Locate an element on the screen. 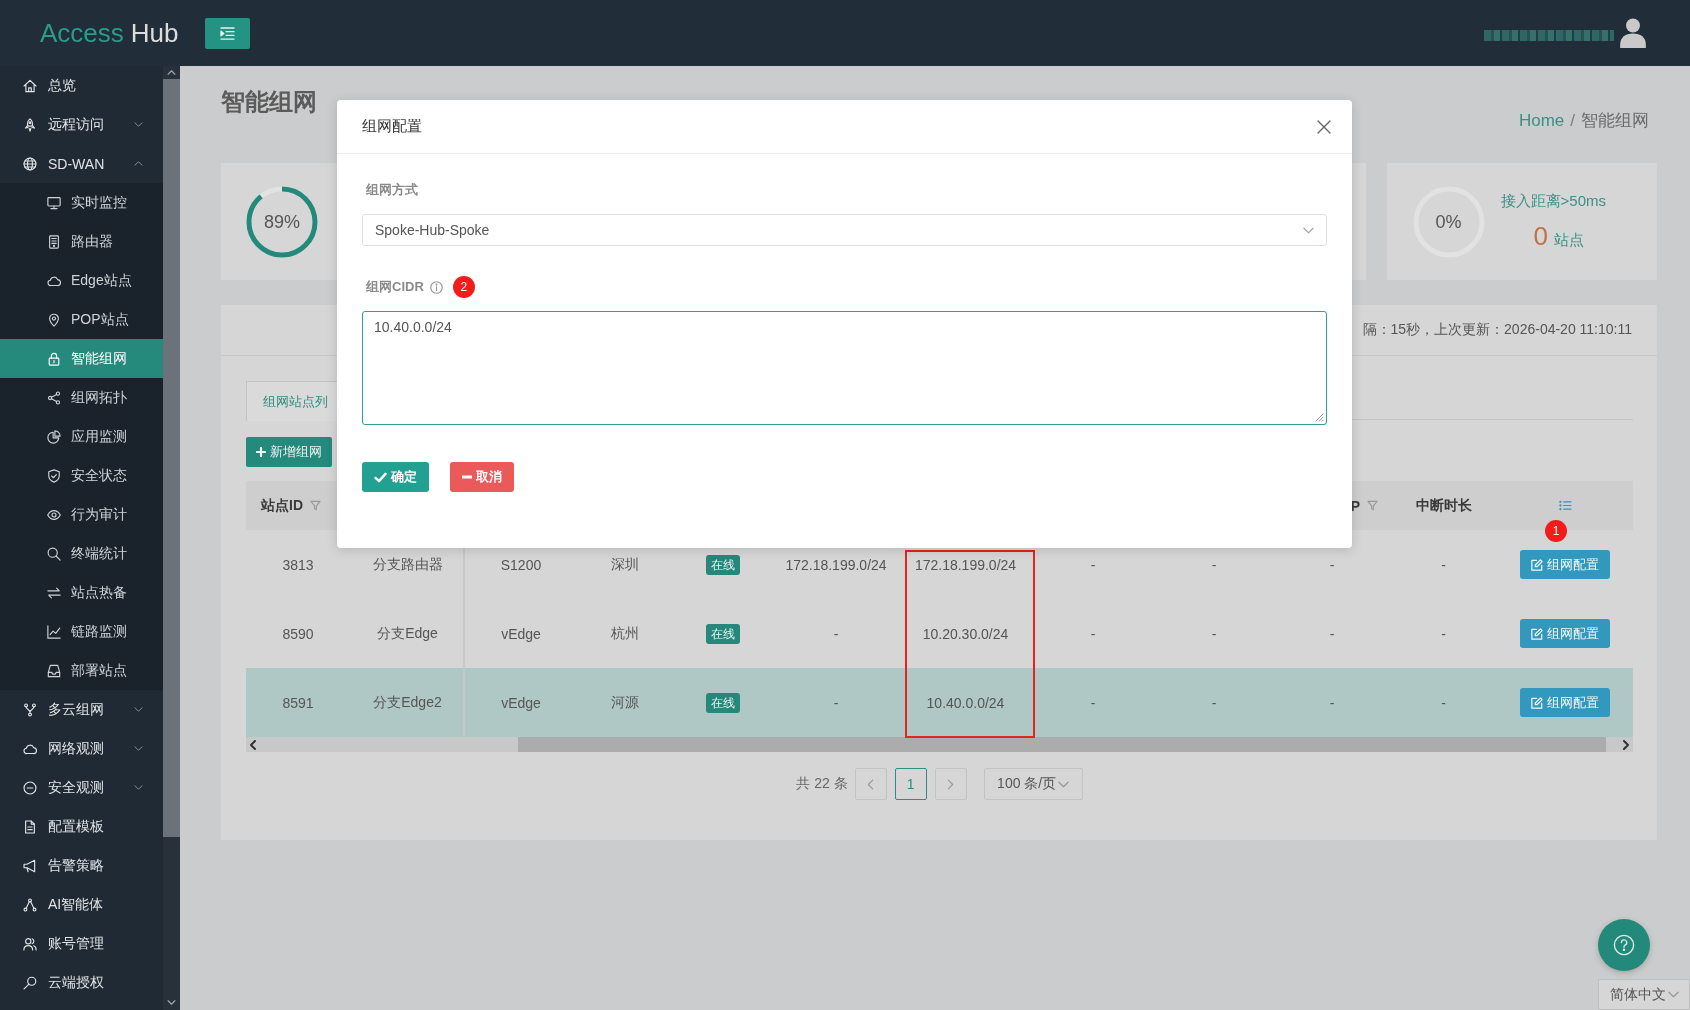  step-badge: 1 is located at coordinates (1556, 531).